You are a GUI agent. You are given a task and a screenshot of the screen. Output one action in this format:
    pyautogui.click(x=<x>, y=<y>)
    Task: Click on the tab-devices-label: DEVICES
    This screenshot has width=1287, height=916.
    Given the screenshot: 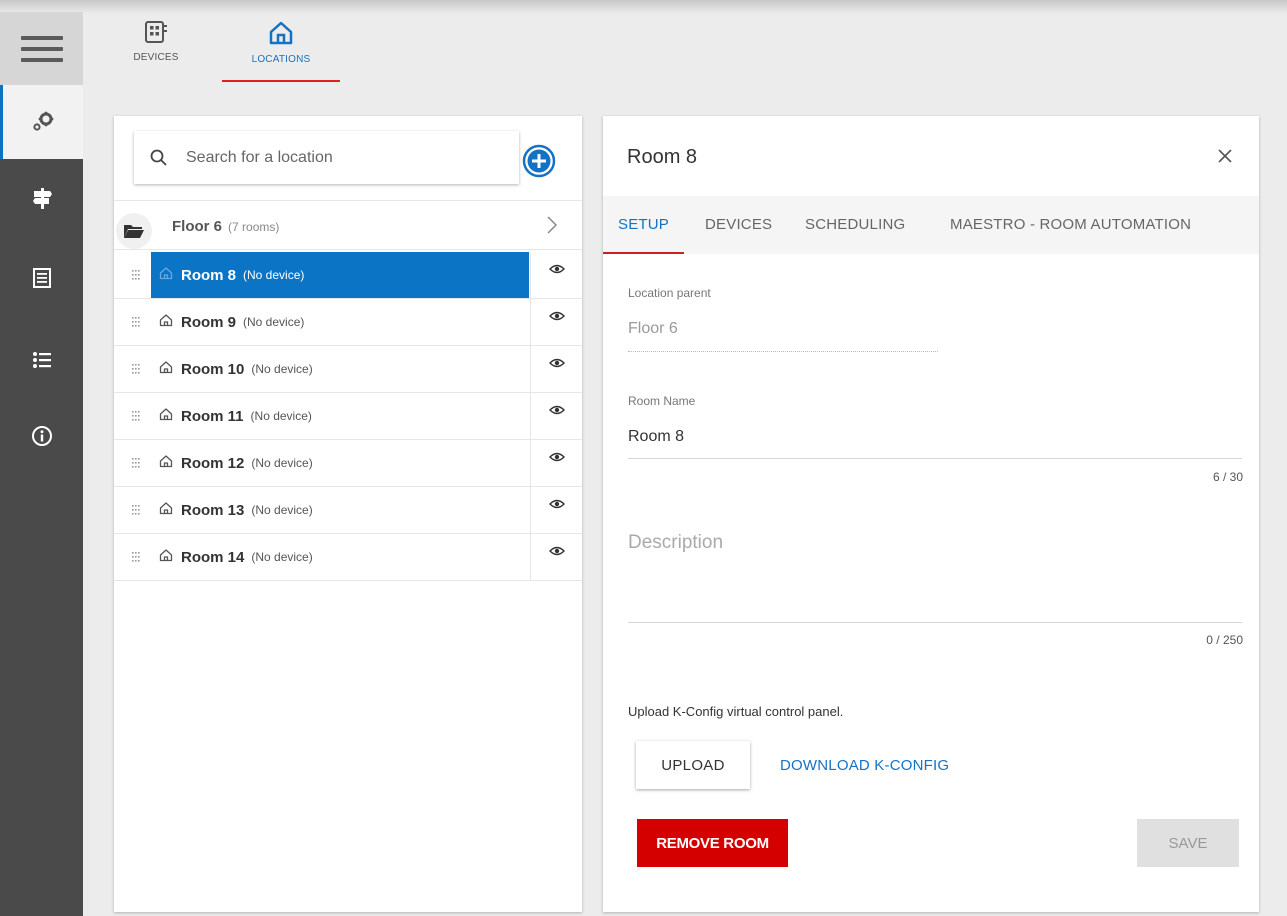 What is the action you would take?
    pyautogui.click(x=156, y=57)
    